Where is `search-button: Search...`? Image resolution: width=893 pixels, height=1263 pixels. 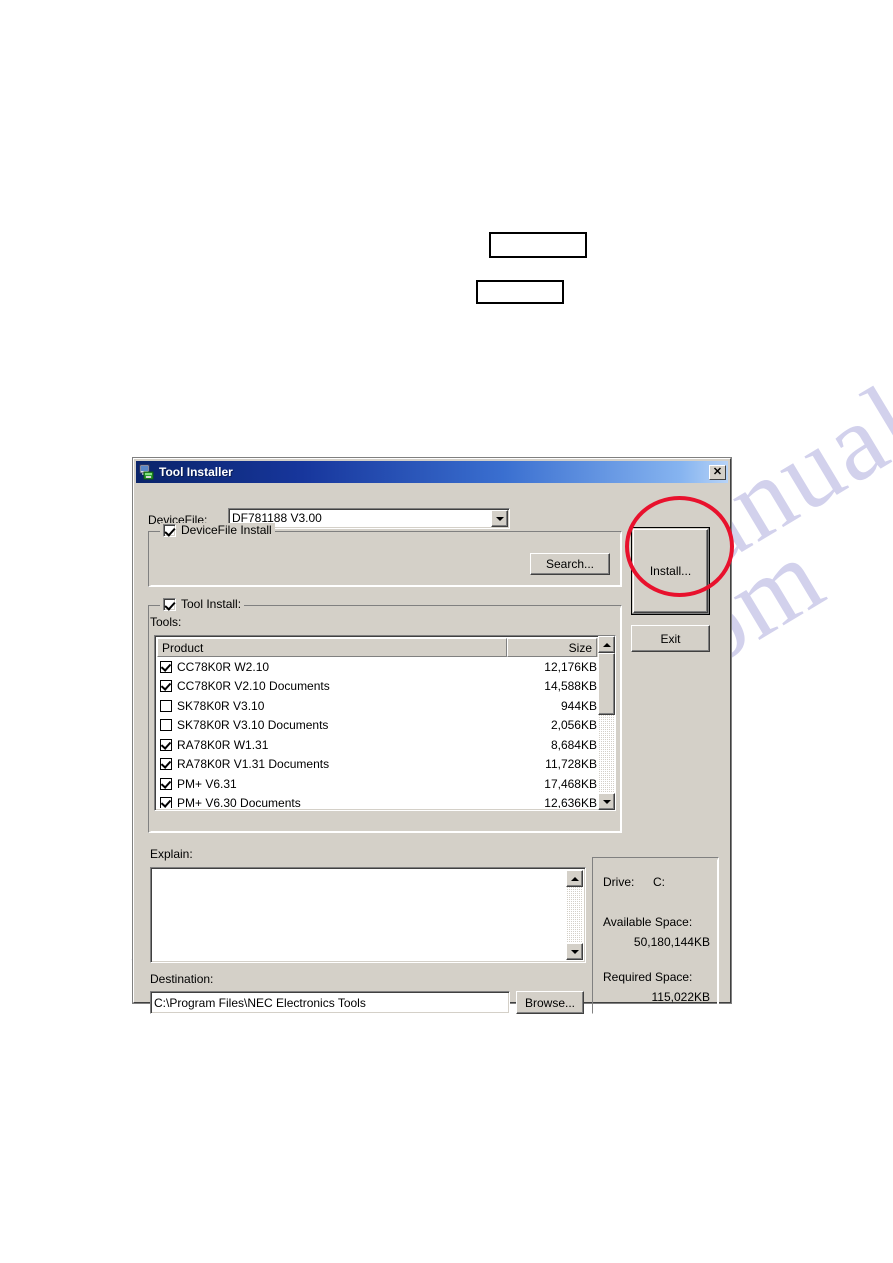
search-button: Search... is located at coordinates (570, 564).